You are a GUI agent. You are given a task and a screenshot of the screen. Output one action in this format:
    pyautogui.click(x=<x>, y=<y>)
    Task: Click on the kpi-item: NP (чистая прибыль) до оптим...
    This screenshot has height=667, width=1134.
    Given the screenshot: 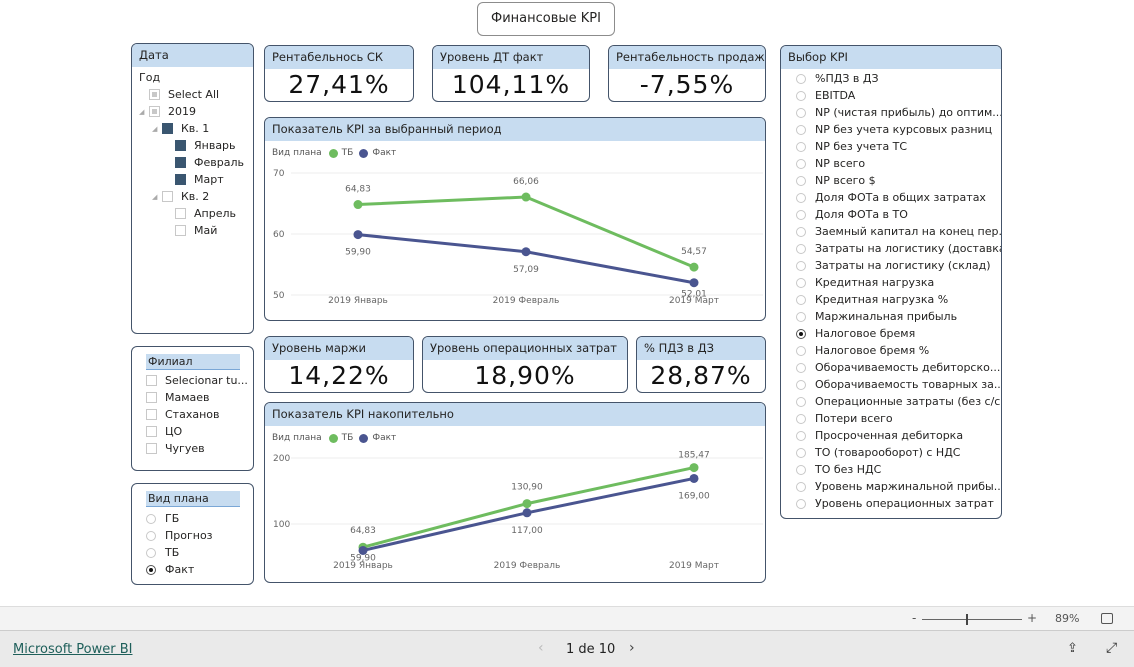 What is the action you would take?
    pyautogui.click(x=898, y=112)
    